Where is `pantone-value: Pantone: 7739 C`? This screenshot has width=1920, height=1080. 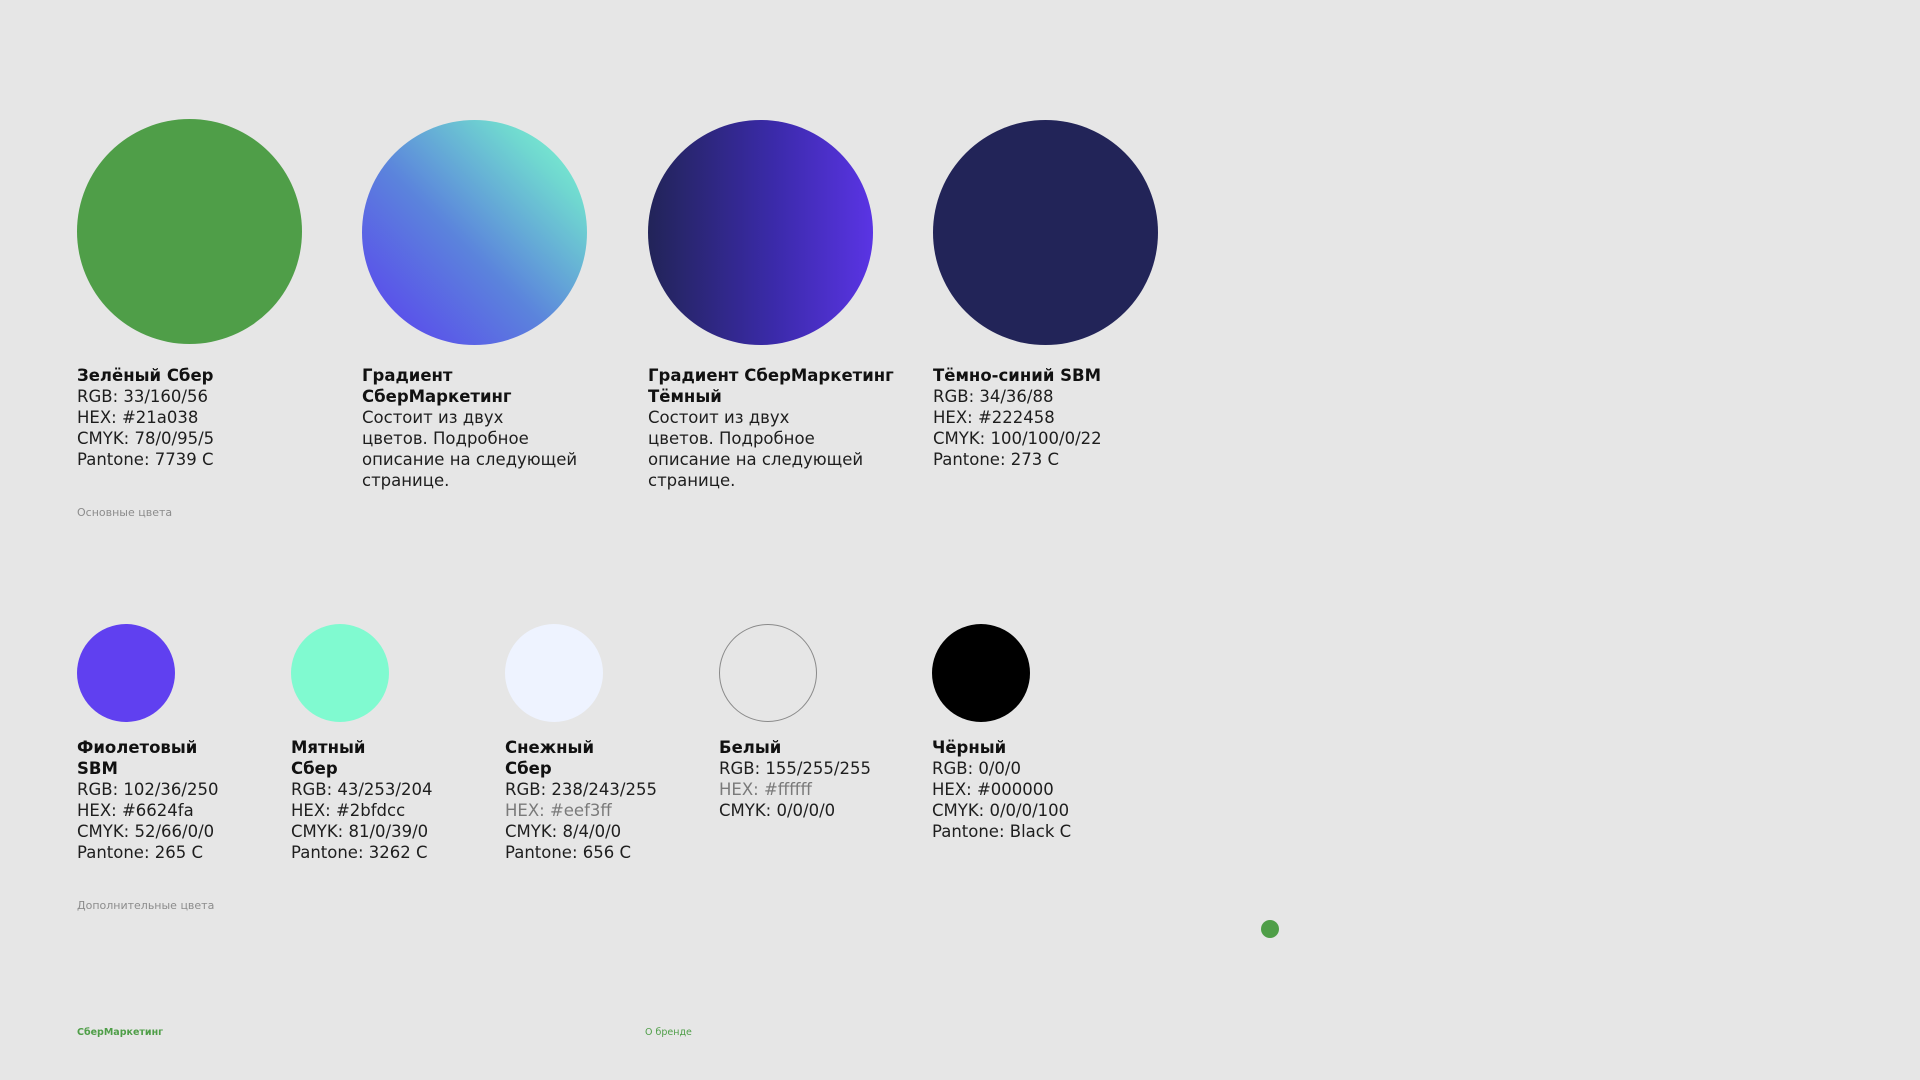 pantone-value: Pantone: 7739 C is located at coordinates (145, 459).